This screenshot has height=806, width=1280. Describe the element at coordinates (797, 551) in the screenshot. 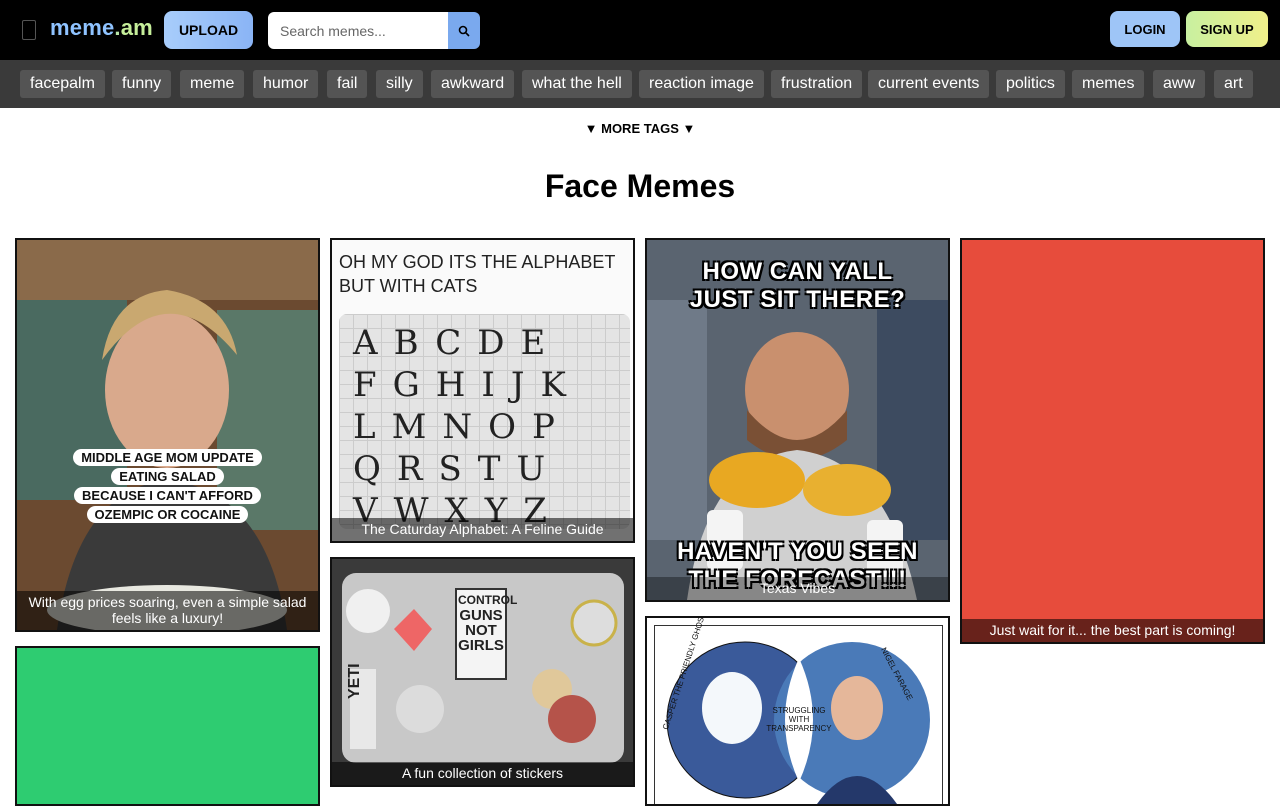

I see `meme-bottom-text: HAVEN'T YOU SEEN` at that location.